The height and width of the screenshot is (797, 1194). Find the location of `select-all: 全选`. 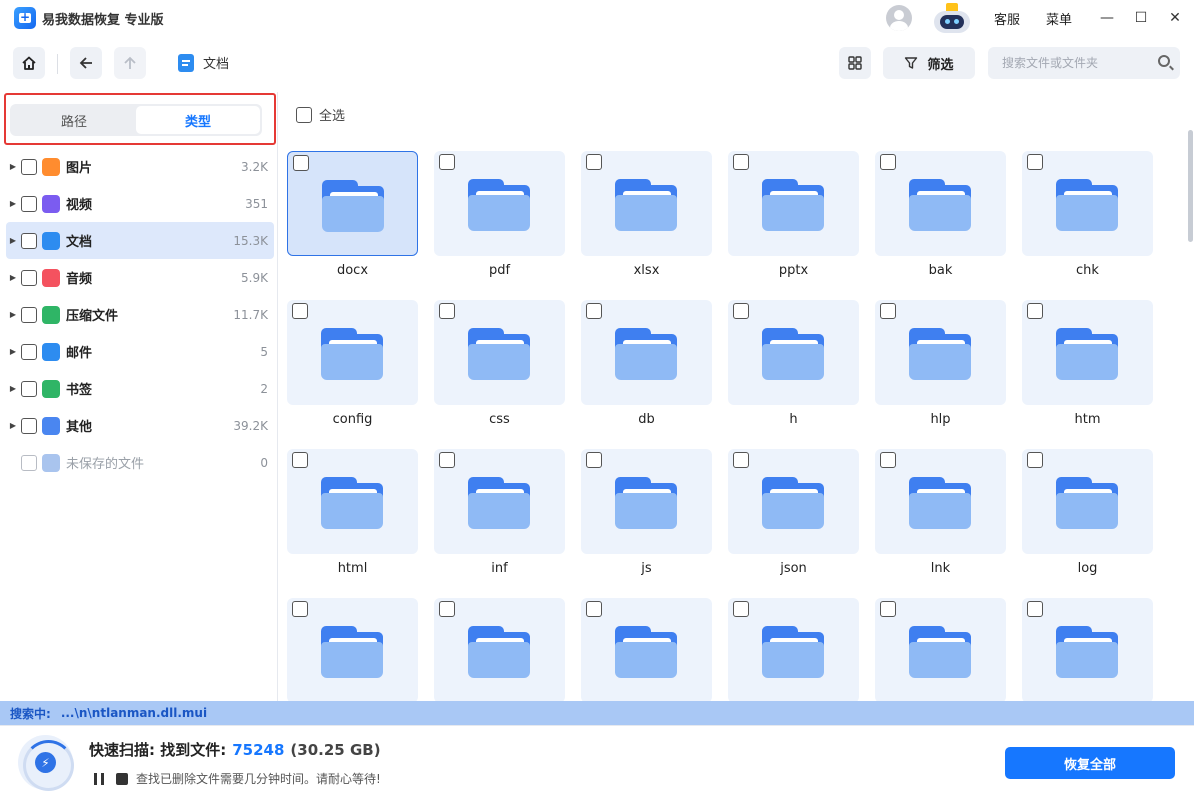

select-all: 全选 is located at coordinates (320, 114).